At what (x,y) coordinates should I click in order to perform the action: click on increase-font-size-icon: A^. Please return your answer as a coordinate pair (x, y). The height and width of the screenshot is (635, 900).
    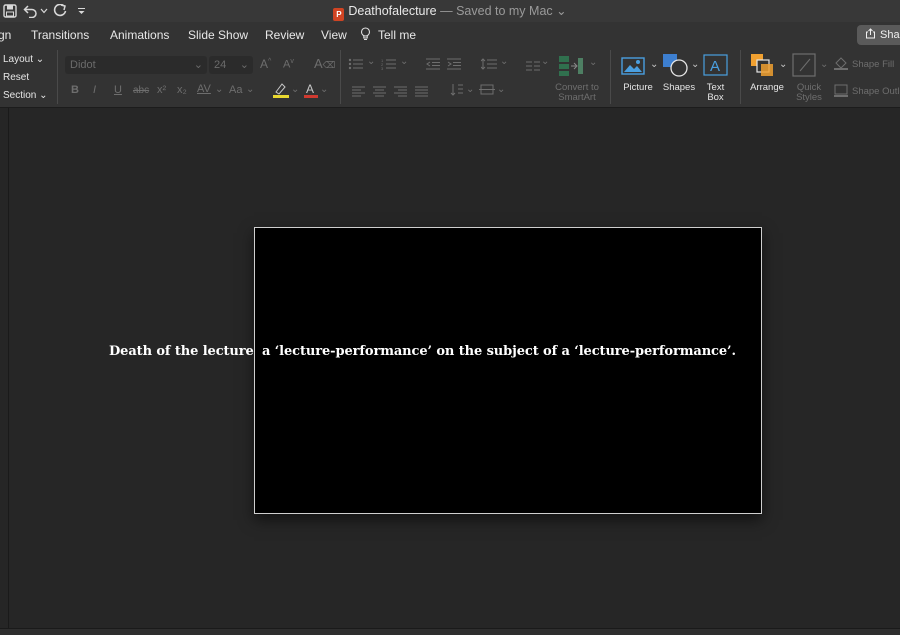
    Looking at the image, I should click on (265, 64).